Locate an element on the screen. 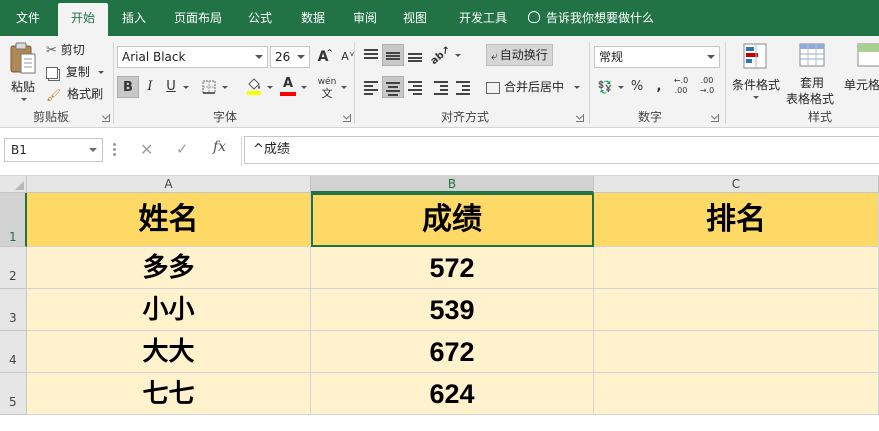 The height and width of the screenshot is (431, 879). paint-bucket-icon is located at coordinates (254, 86).